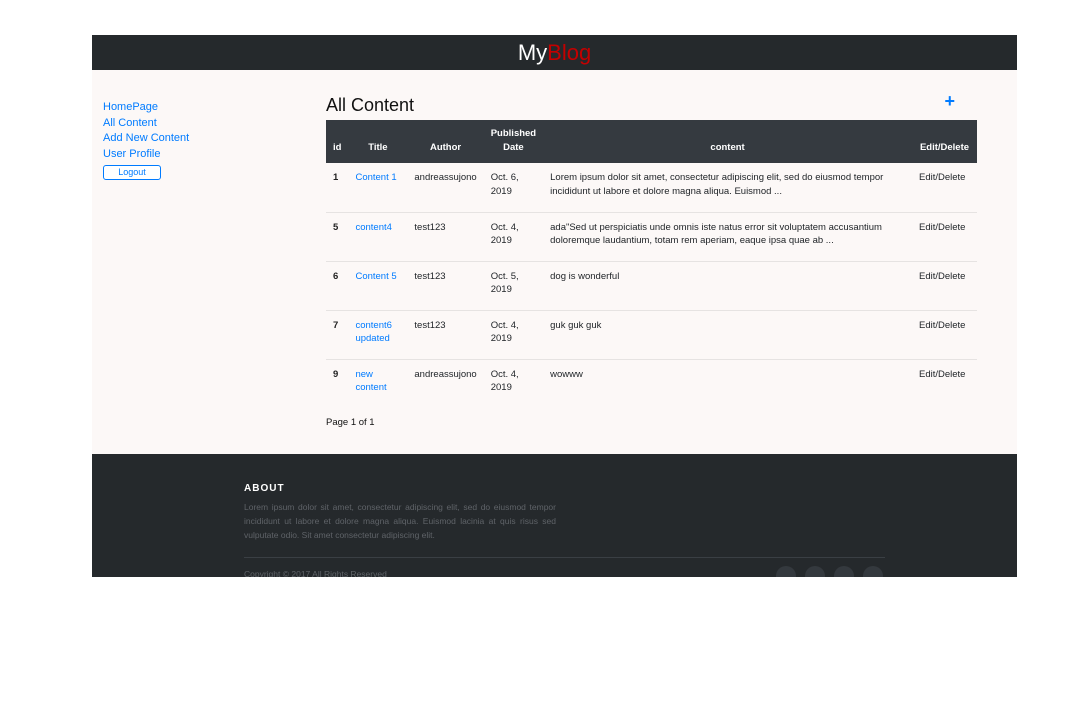 Image resolution: width=1092 pixels, height=702 pixels. I want to click on add-content-icon: +, so click(949, 101).